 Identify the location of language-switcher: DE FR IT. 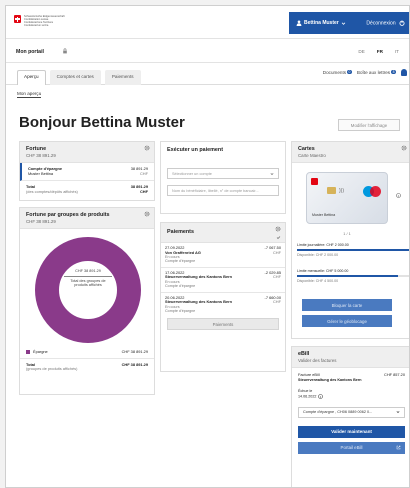
(378, 51).